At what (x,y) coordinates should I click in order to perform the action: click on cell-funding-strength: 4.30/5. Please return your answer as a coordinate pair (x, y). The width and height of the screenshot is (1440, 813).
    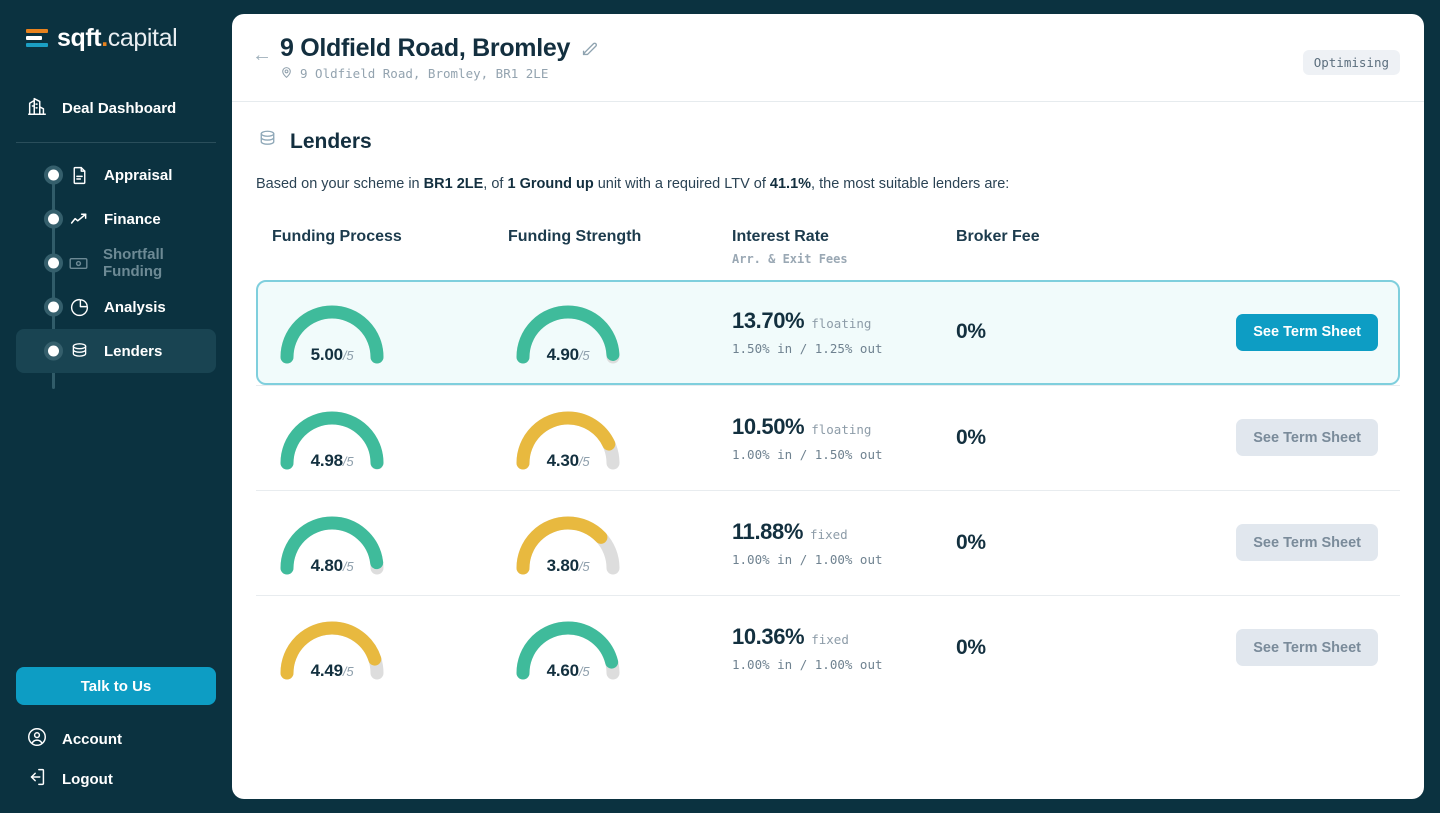
    Looking at the image, I should click on (604, 437).